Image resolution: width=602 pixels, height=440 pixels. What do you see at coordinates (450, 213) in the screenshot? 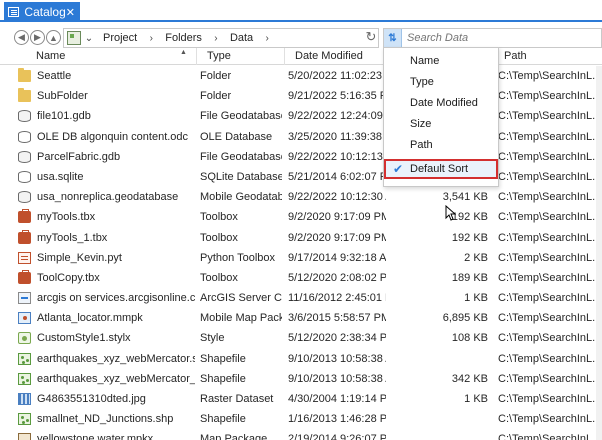
I see `mouse-cursor-icon` at bounding box center [450, 213].